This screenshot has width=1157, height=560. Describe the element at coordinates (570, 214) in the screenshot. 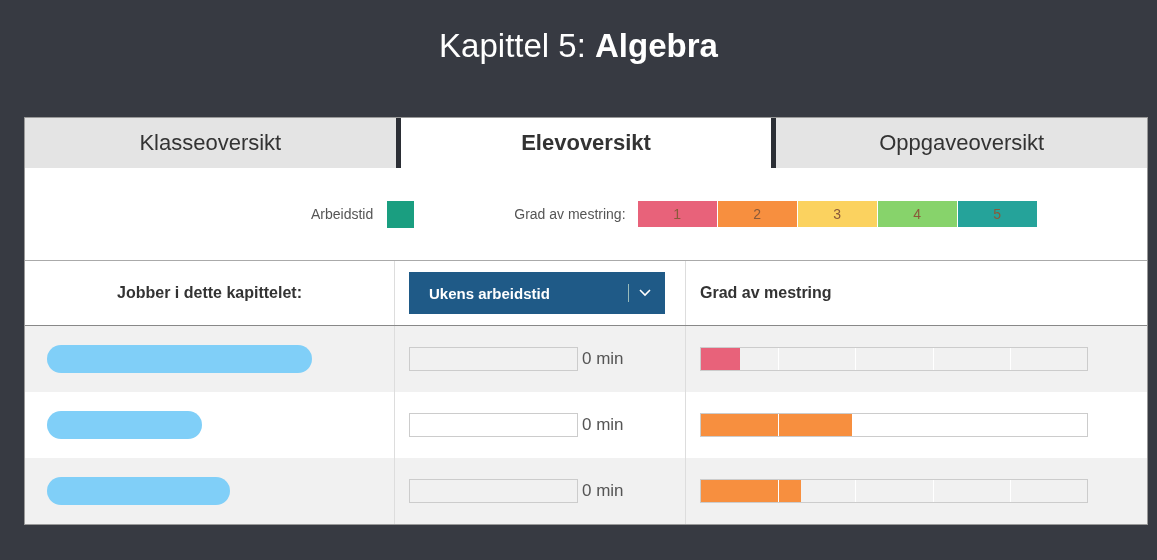

I see `legend-label: Grad av mestring:` at that location.